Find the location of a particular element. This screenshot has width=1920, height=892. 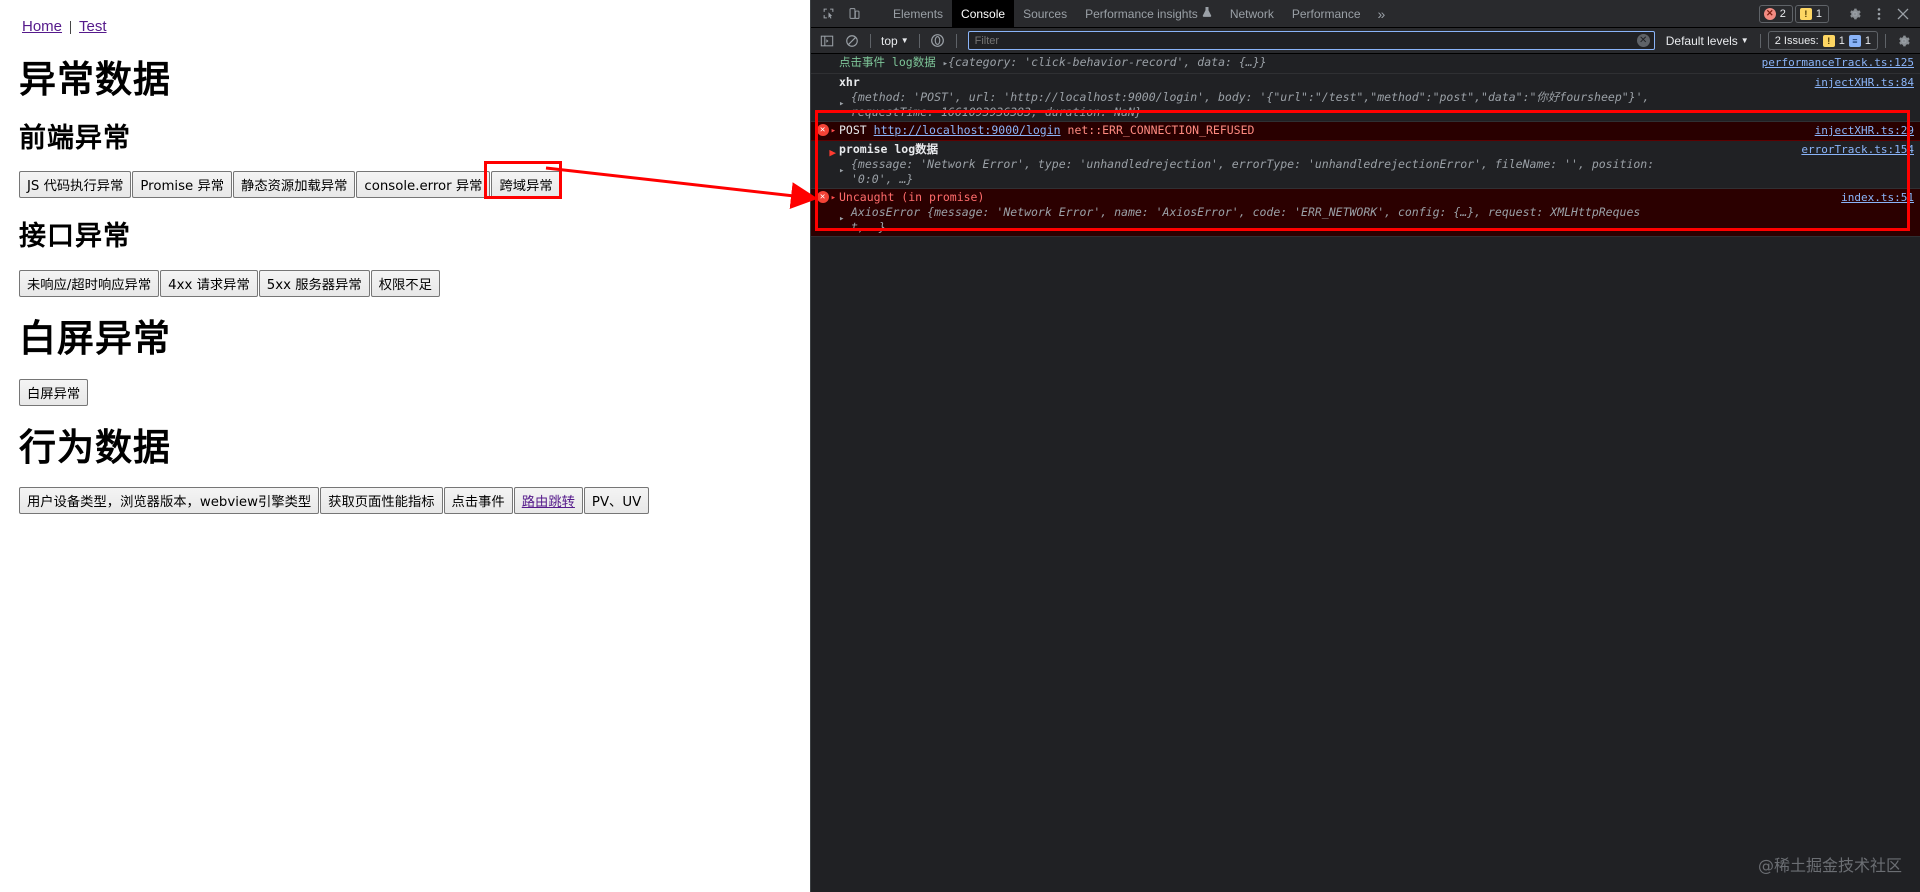

nav-link-test: Test is located at coordinates (93, 26).